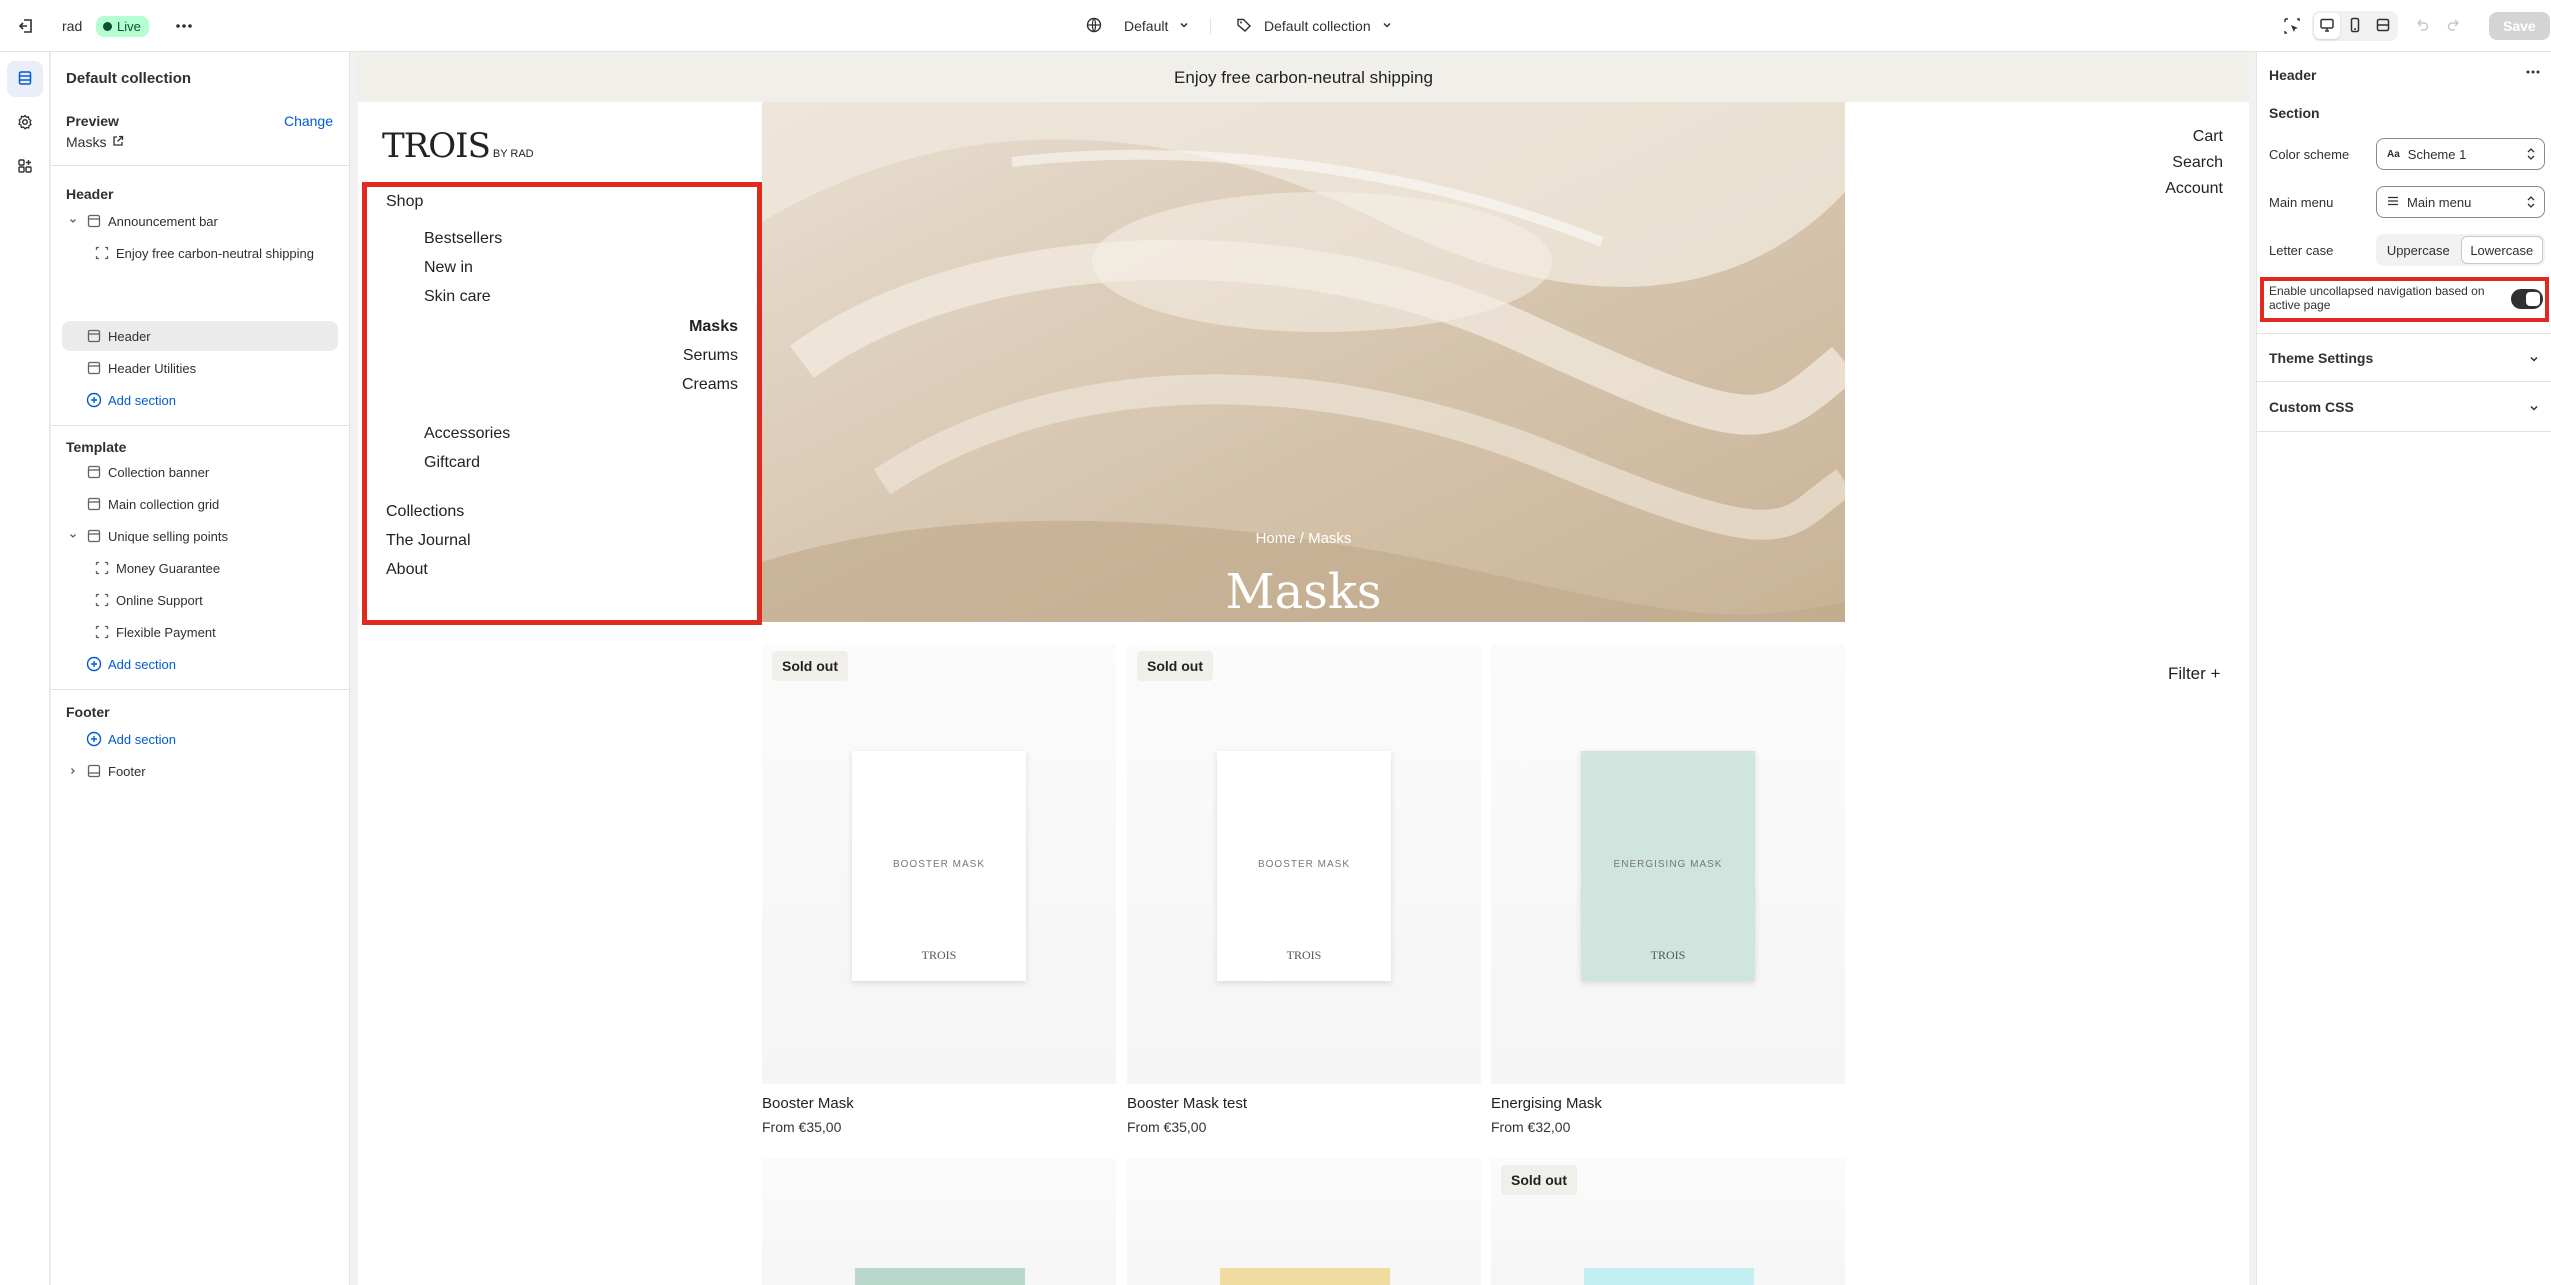  What do you see at coordinates (448, 268) in the screenshot?
I see `nav-new-in: New in` at bounding box center [448, 268].